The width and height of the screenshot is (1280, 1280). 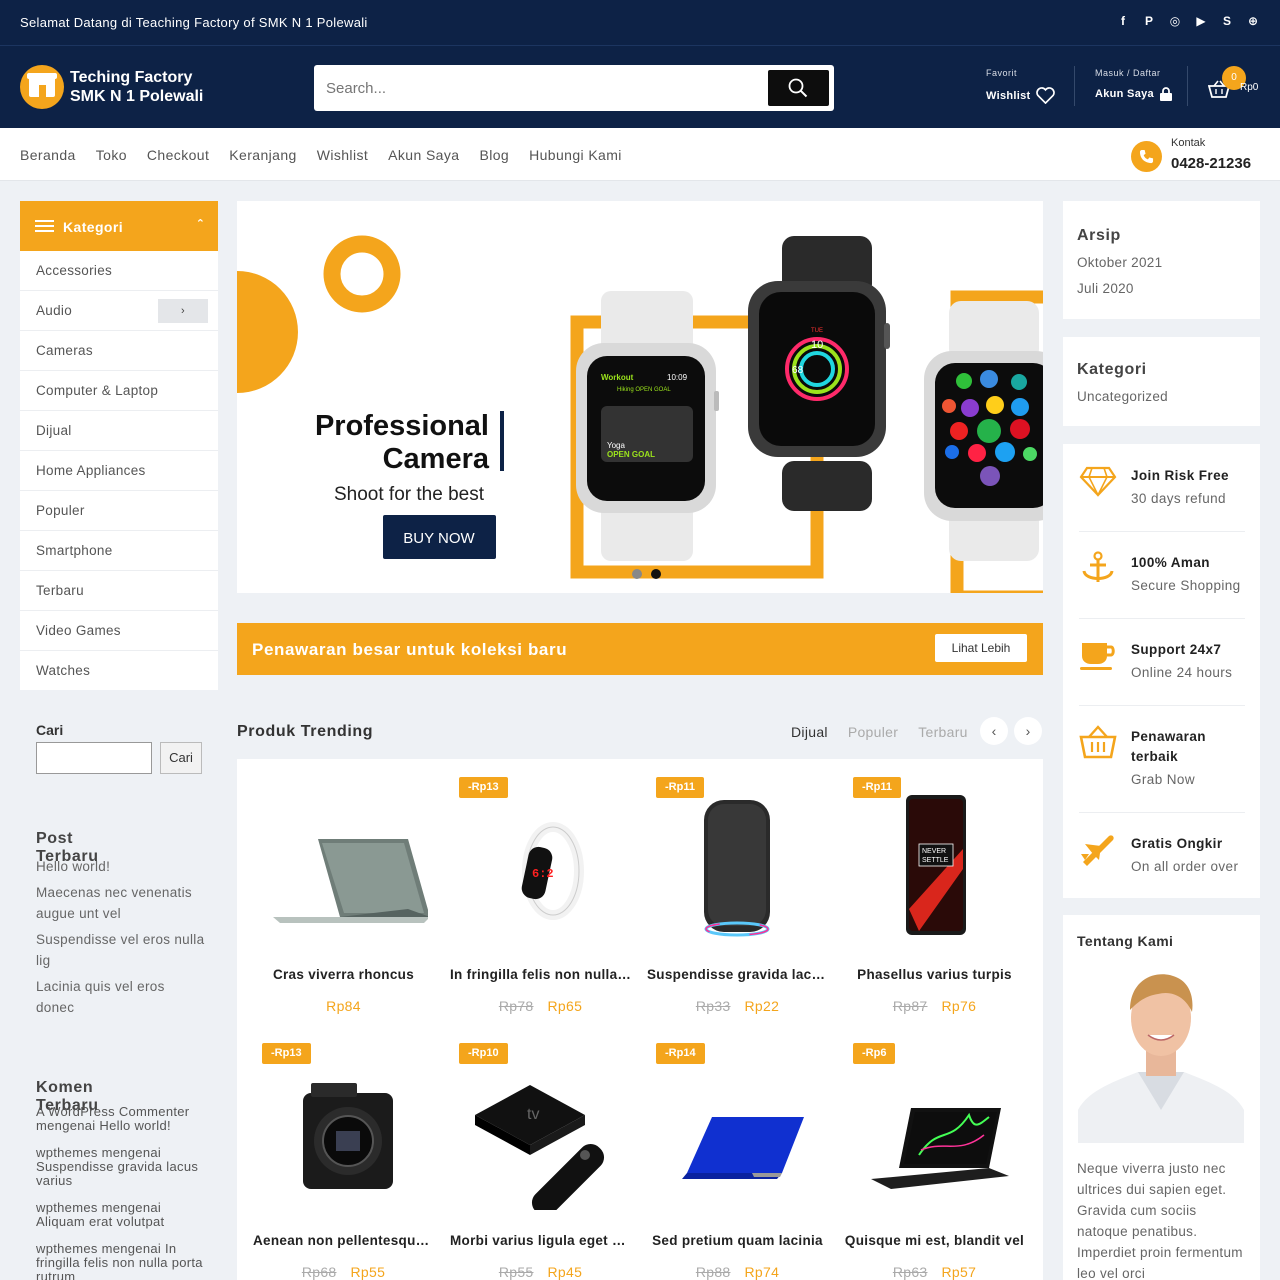 What do you see at coordinates (111, 87) in the screenshot?
I see `site-logo: Teching Factory SMK N 1 Polewali` at bounding box center [111, 87].